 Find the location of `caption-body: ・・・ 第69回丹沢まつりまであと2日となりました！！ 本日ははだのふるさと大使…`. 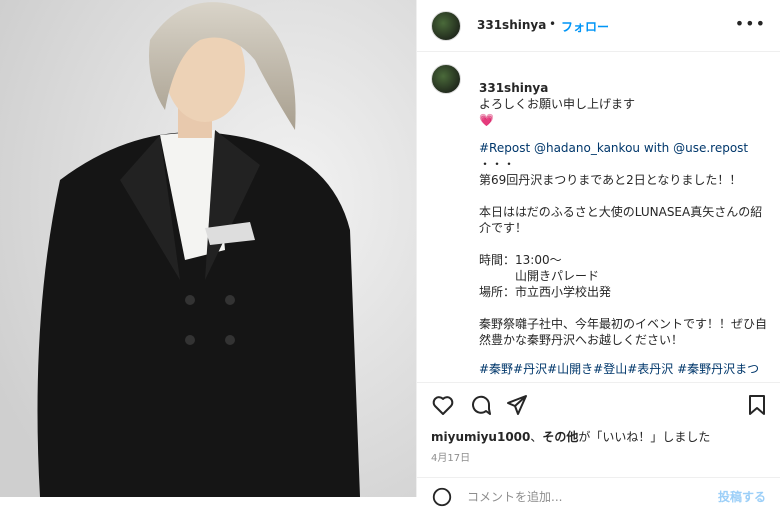

caption-body: ・・・ 第69回丹沢まつりまであと2日となりました！！ 本日ははだのふるさと大使… is located at coordinates (623, 252).